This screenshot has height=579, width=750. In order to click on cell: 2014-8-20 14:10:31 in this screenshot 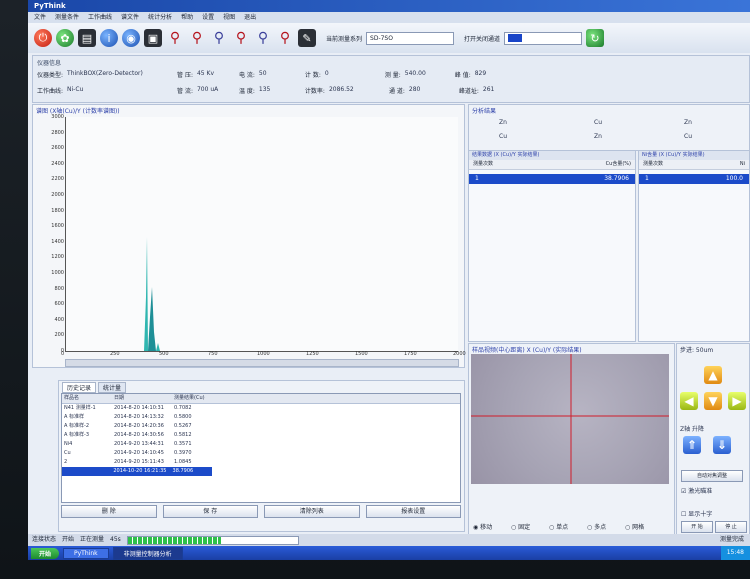, I will do `click(139, 408)`.